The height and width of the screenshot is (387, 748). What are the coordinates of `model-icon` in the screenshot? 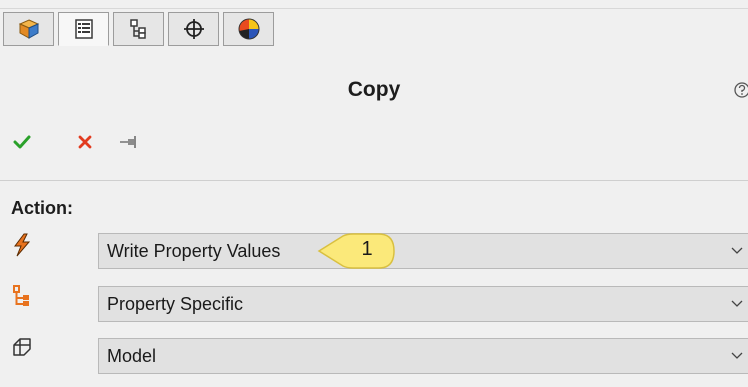 It's located at (22, 348).